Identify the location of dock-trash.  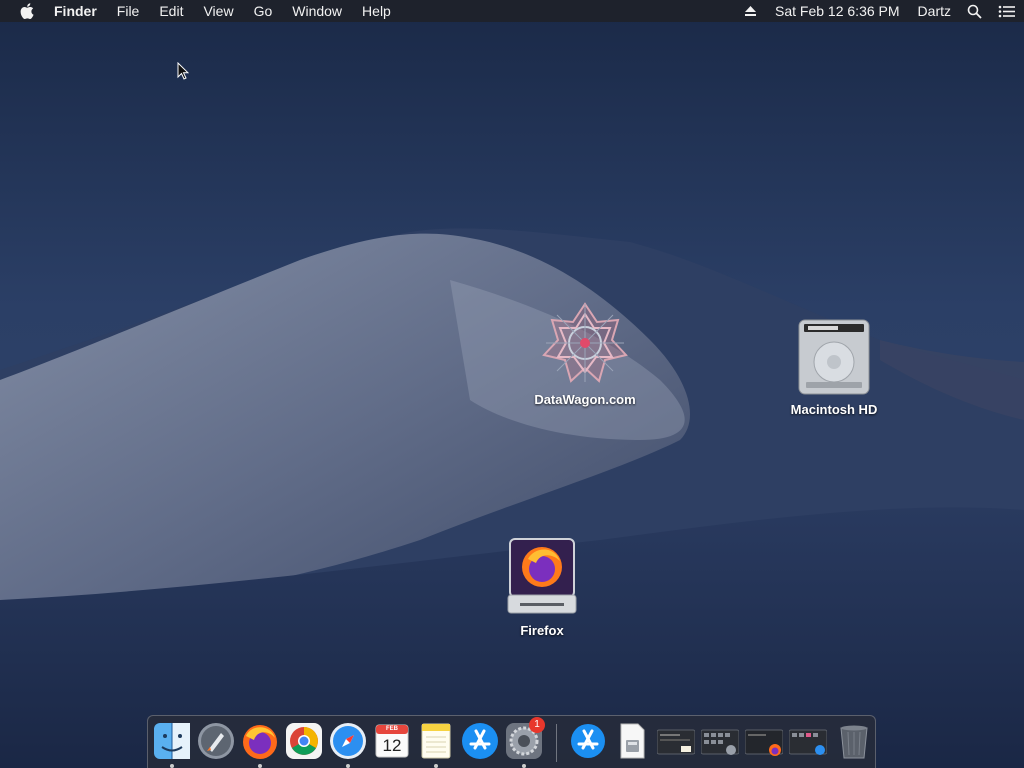
(854, 742).